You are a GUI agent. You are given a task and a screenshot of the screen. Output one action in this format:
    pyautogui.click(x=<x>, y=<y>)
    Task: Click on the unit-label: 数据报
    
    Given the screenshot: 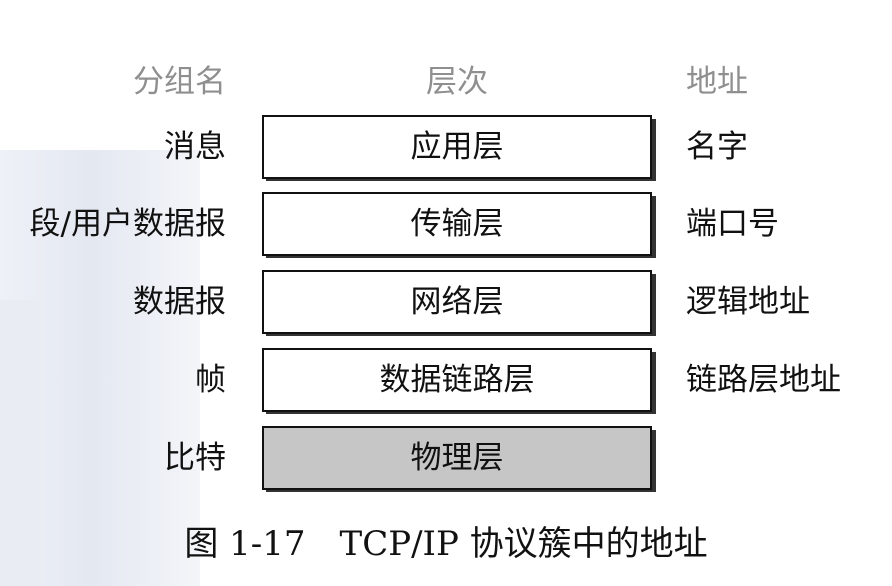 What is the action you would take?
    pyautogui.click(x=179, y=302)
    